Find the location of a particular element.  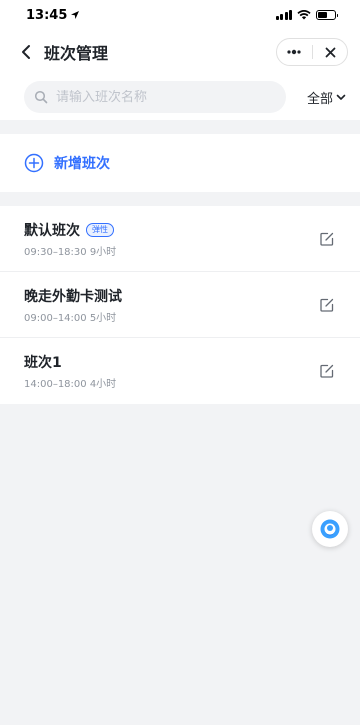

status-left: 13:45 is located at coordinates (53, 15).